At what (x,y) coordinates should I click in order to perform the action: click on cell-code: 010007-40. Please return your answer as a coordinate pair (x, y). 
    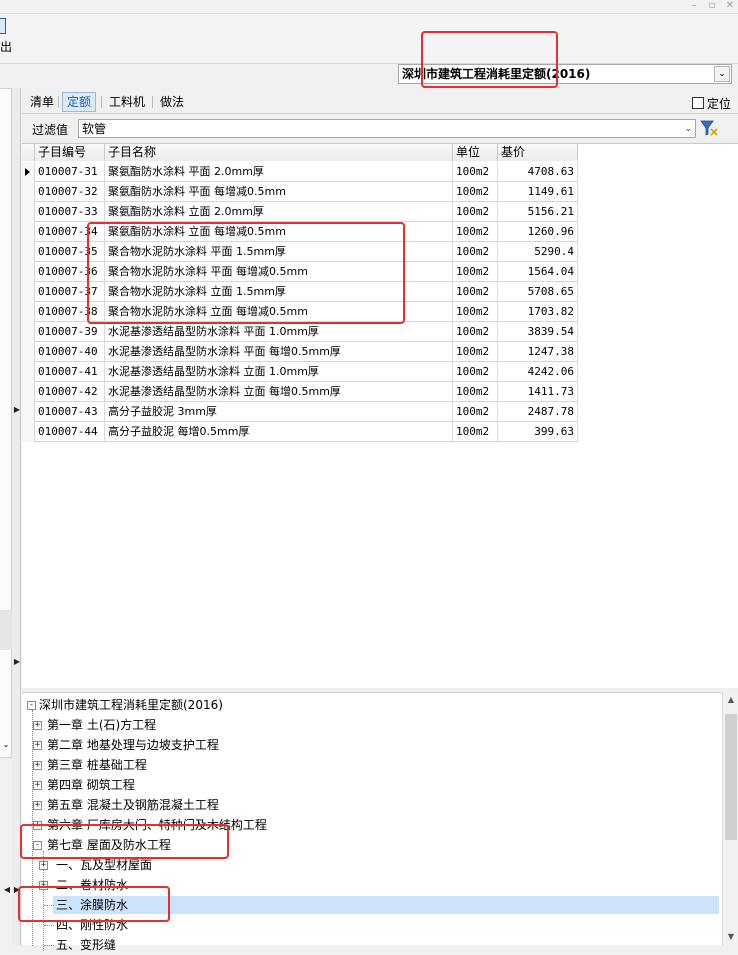
    Looking at the image, I should click on (70, 352).